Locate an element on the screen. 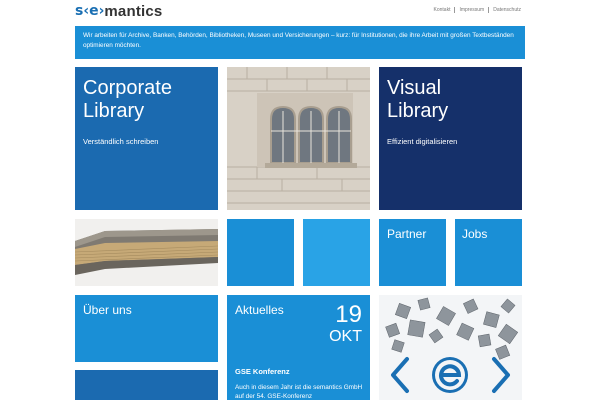  tile-visual-library: Visual Library Effizient digitalisieren is located at coordinates (450, 138).